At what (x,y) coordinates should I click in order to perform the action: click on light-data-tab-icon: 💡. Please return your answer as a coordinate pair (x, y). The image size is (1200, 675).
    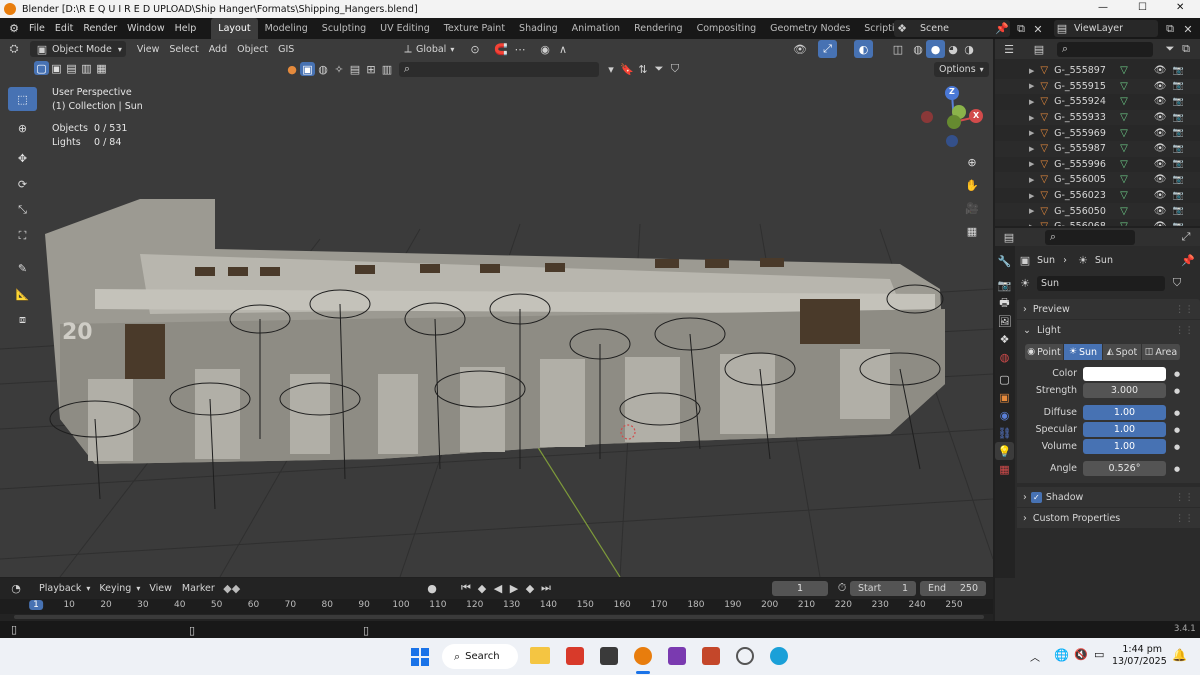
    Looking at the image, I should click on (1004, 451).